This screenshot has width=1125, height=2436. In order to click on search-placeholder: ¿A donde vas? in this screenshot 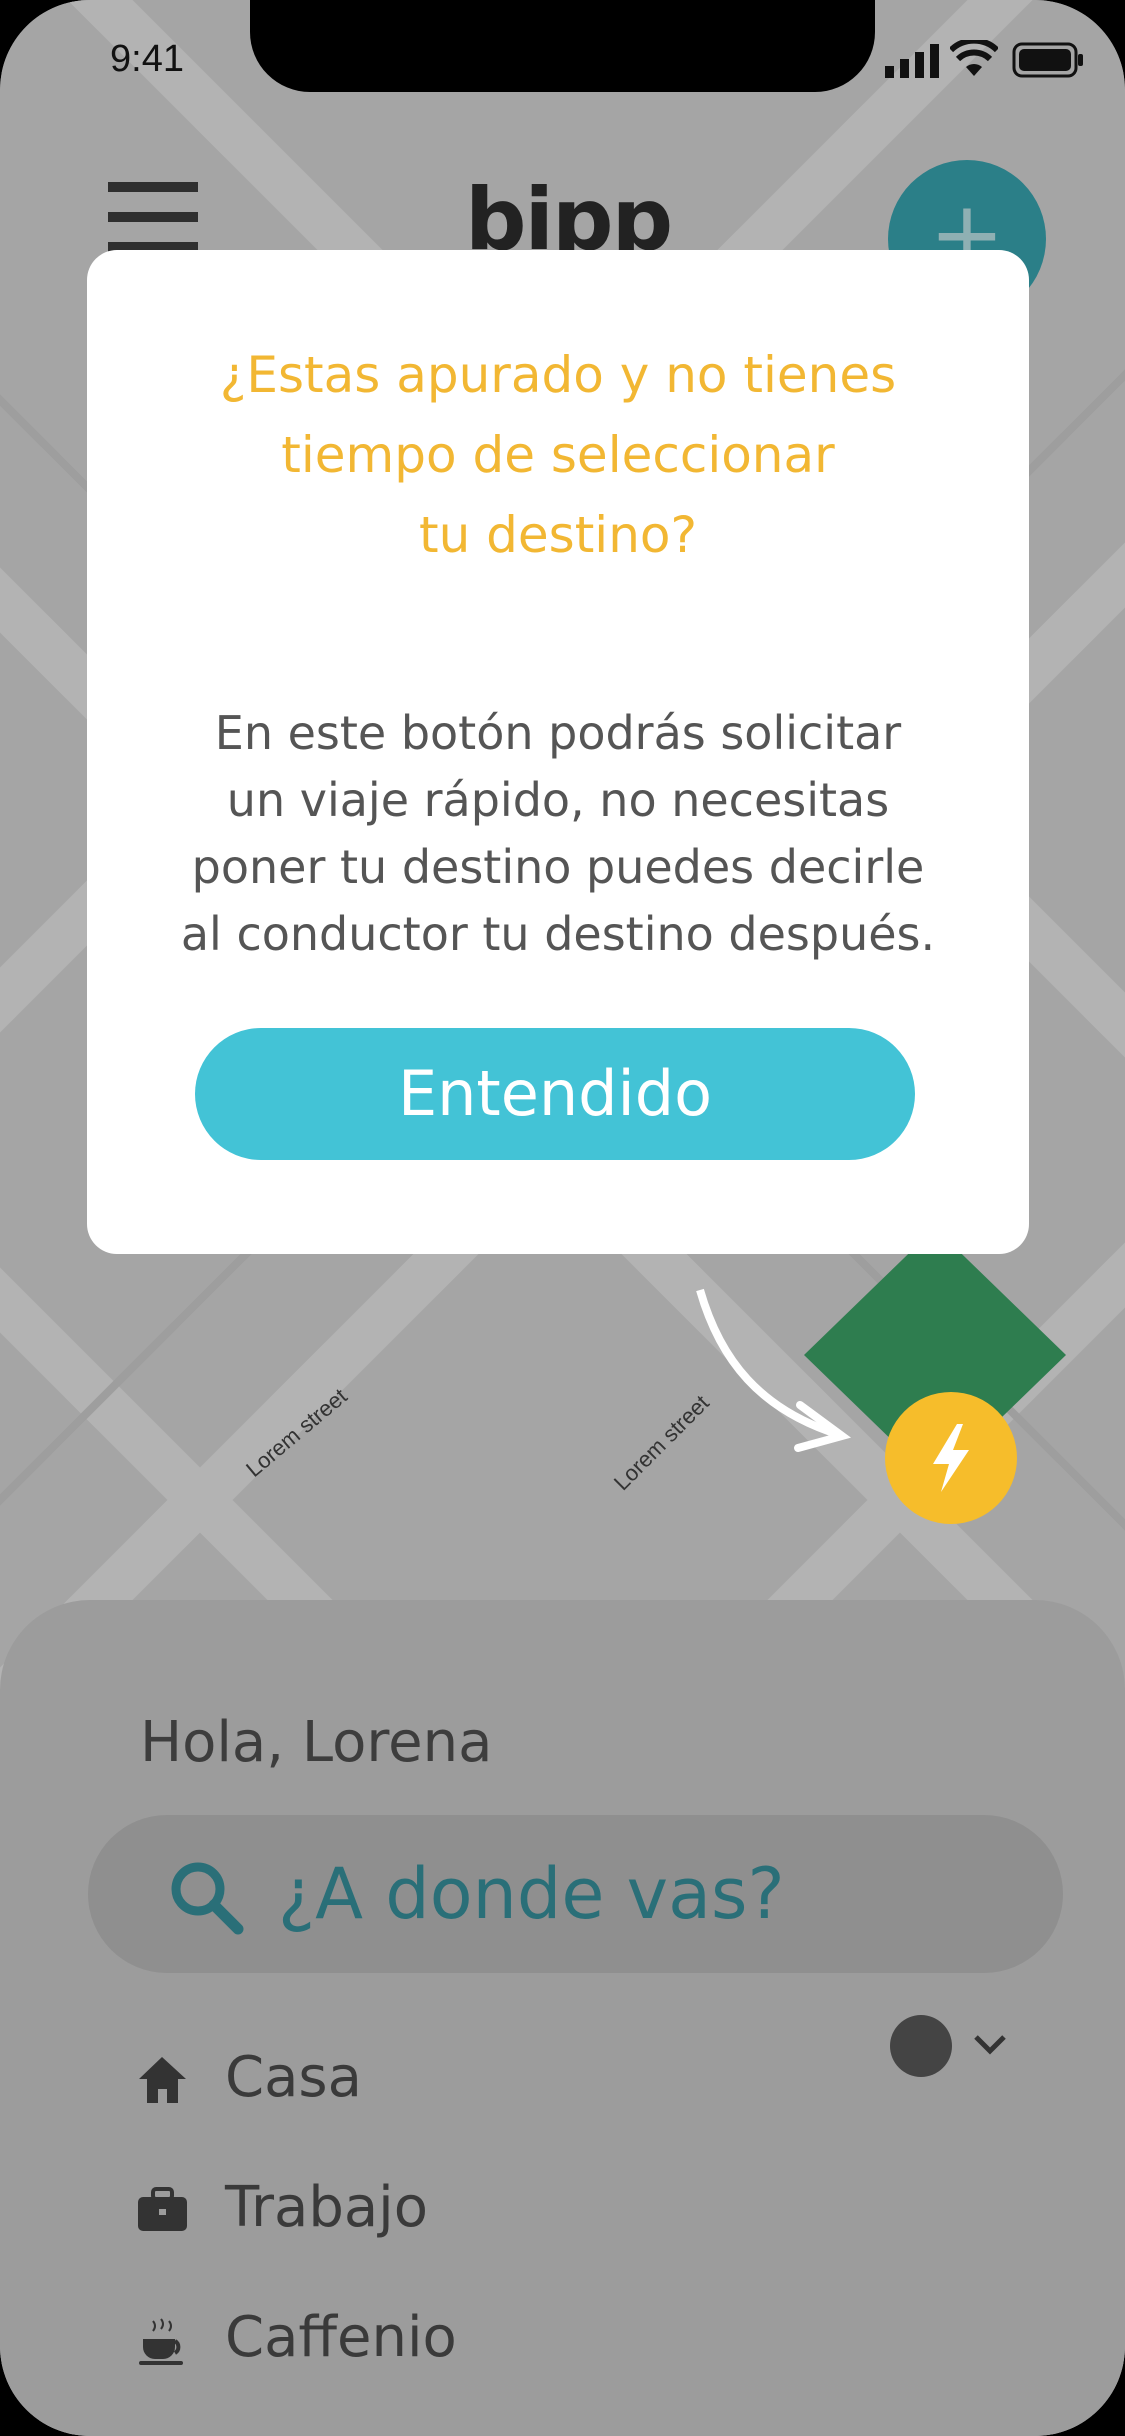, I will do `click(531, 1894)`.